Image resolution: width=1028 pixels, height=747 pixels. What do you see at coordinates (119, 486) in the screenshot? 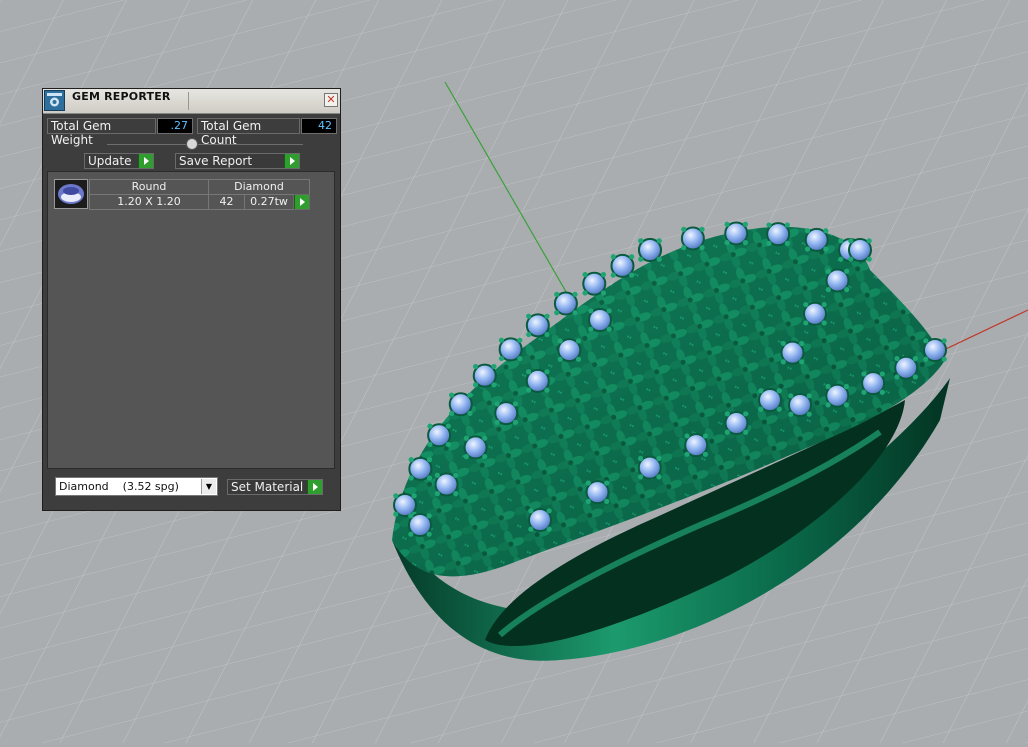
I see `material-dropdown-value: Diamond (3.52 spg)` at bounding box center [119, 486].